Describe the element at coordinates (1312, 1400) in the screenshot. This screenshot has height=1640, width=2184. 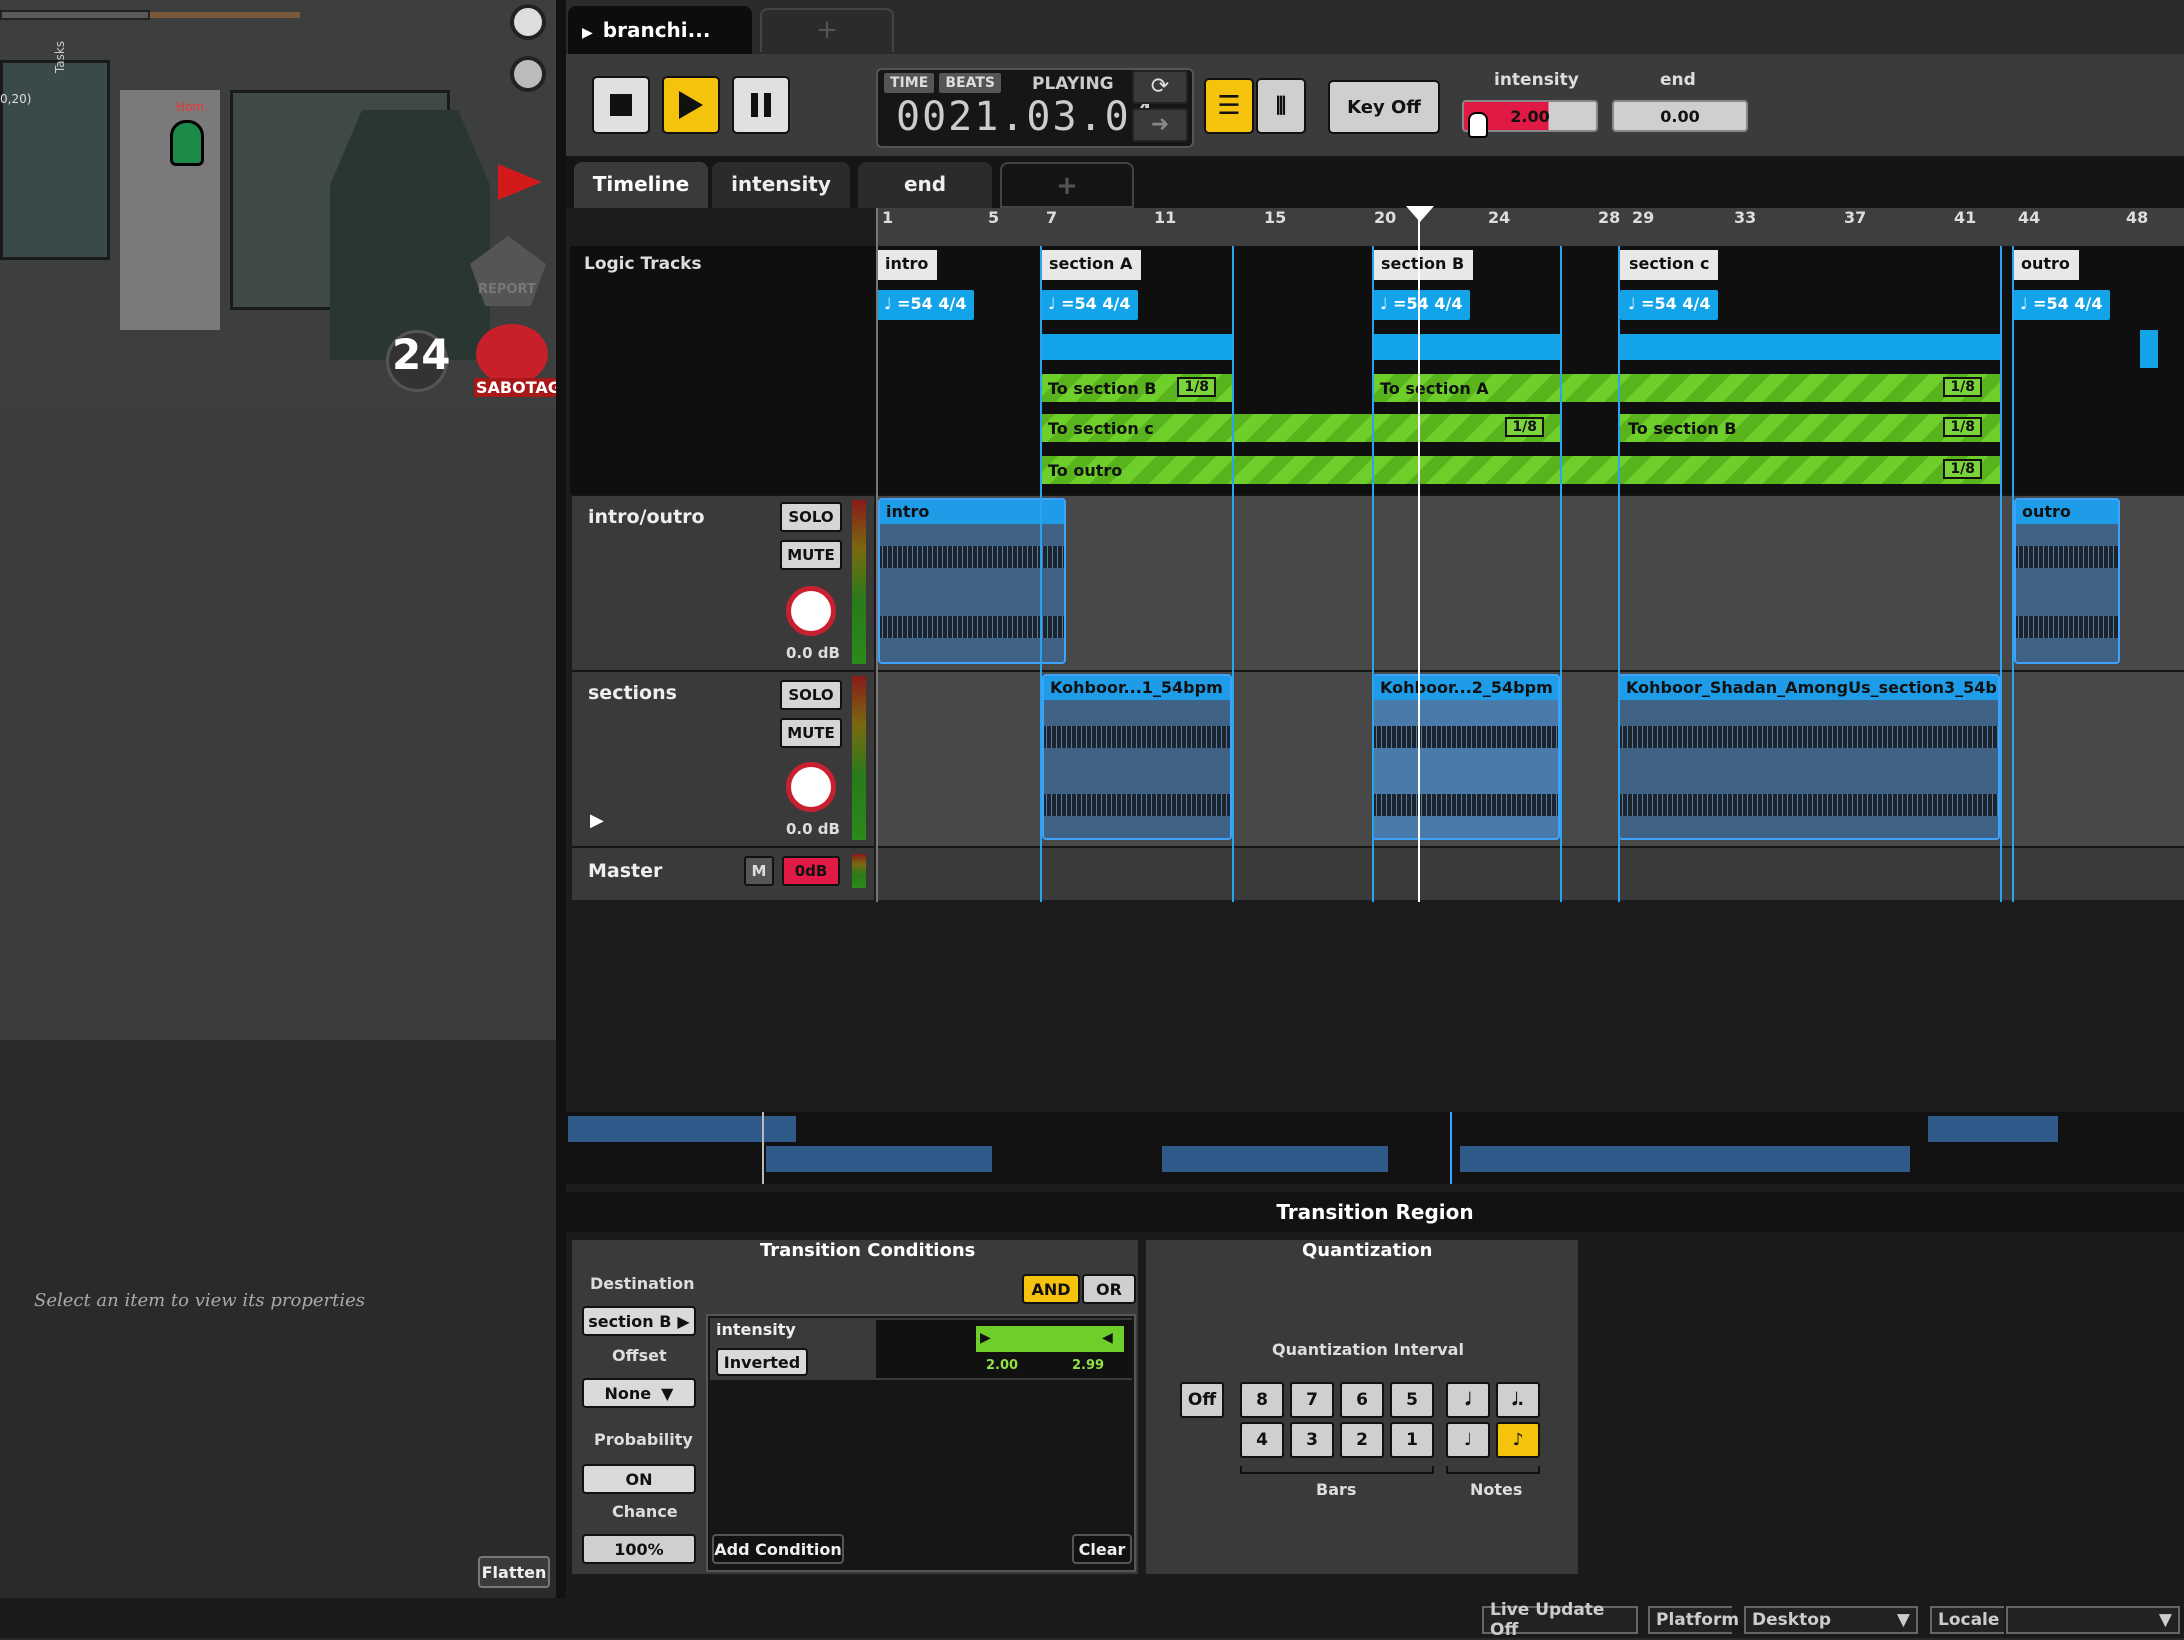
I see `quant-bar-7-button: 7` at that location.